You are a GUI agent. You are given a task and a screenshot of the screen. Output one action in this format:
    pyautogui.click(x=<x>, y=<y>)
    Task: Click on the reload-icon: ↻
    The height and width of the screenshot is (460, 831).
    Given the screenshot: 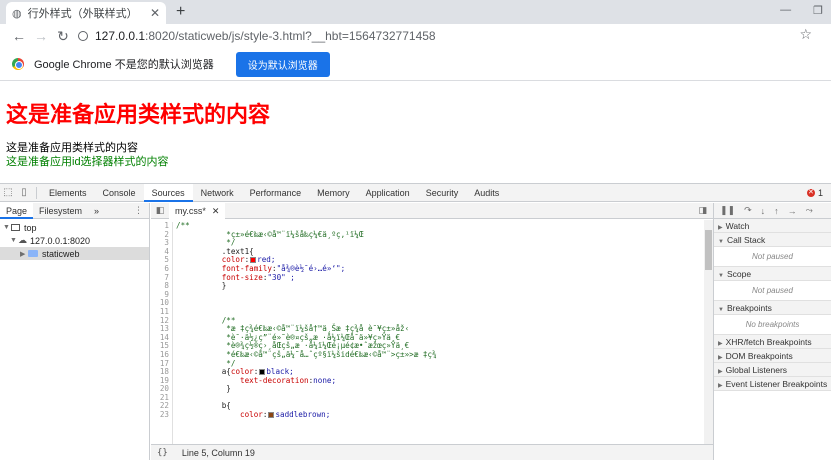 What is the action you would take?
    pyautogui.click(x=63, y=36)
    